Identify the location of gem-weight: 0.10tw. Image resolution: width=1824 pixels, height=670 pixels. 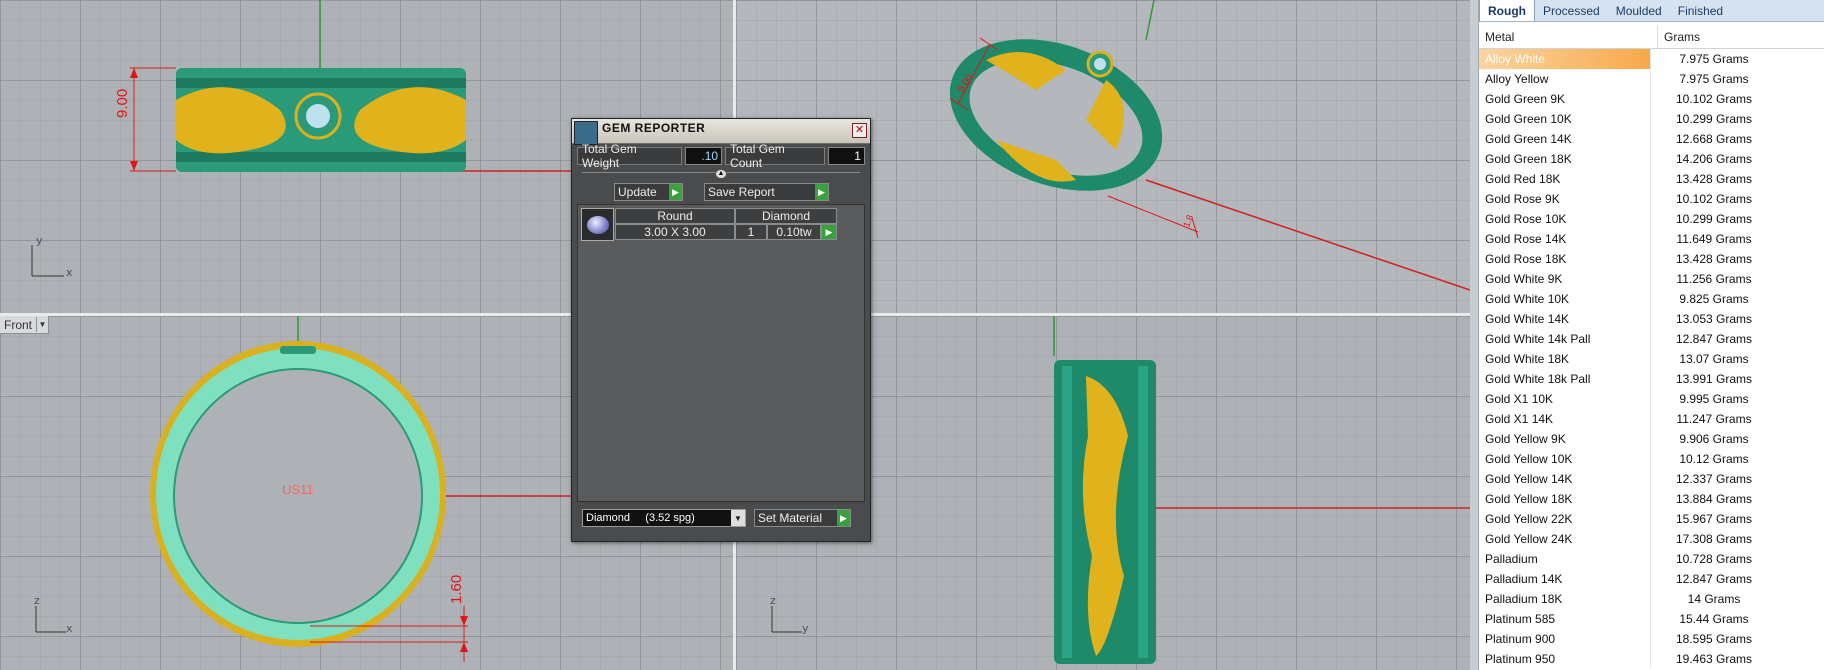
(794, 232).